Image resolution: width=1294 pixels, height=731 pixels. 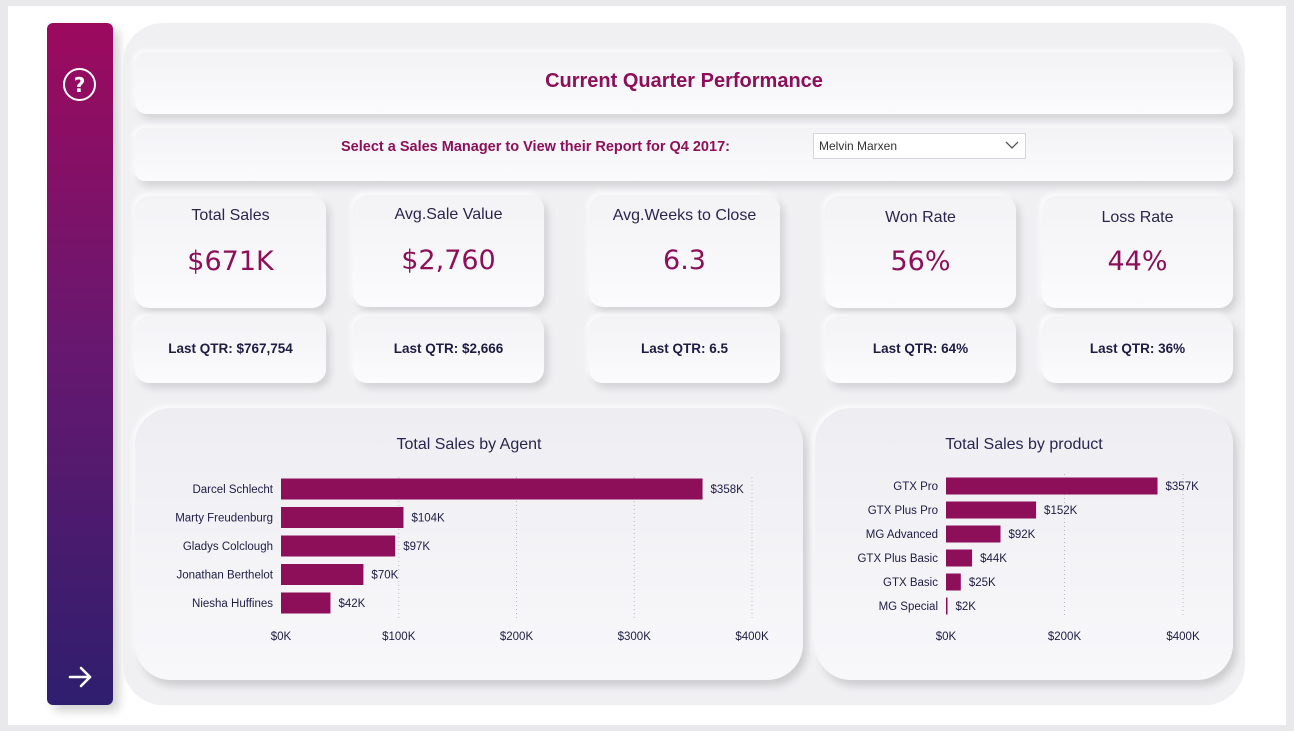 What do you see at coordinates (228, 547) in the screenshot?
I see `category-label: Gladys Colclough` at bounding box center [228, 547].